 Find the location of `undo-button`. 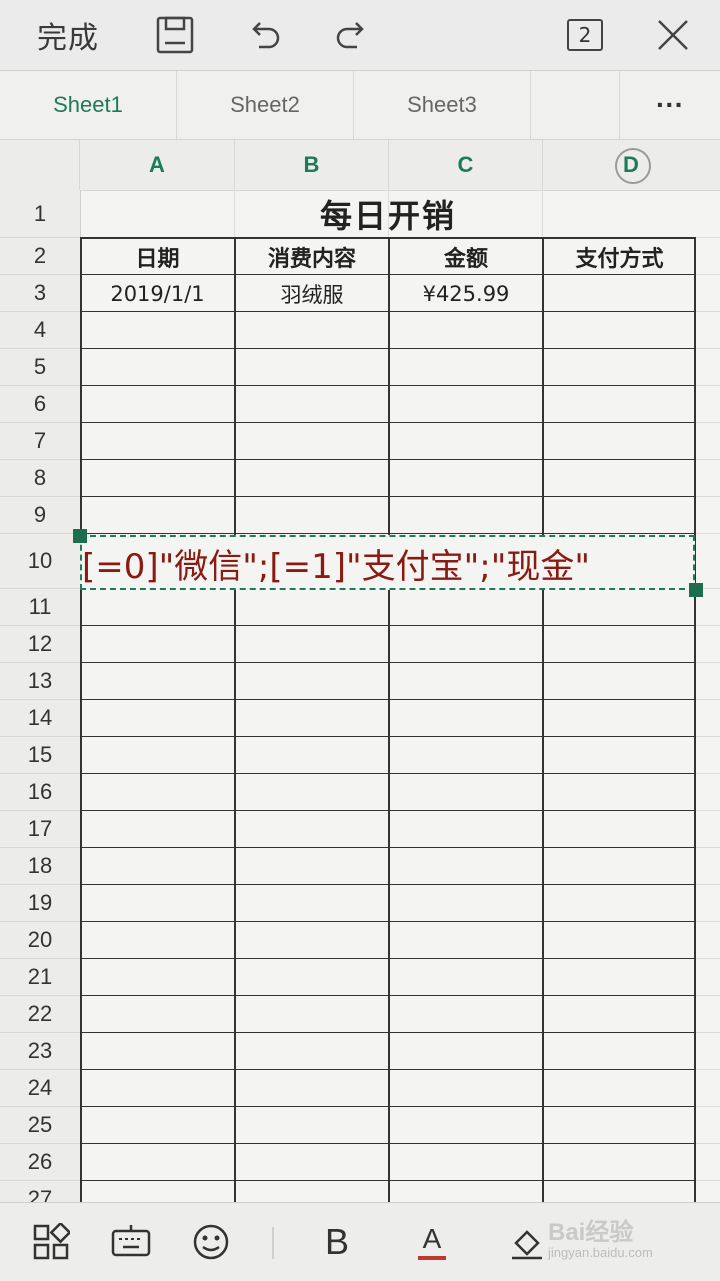

undo-button is located at coordinates (265, 35).